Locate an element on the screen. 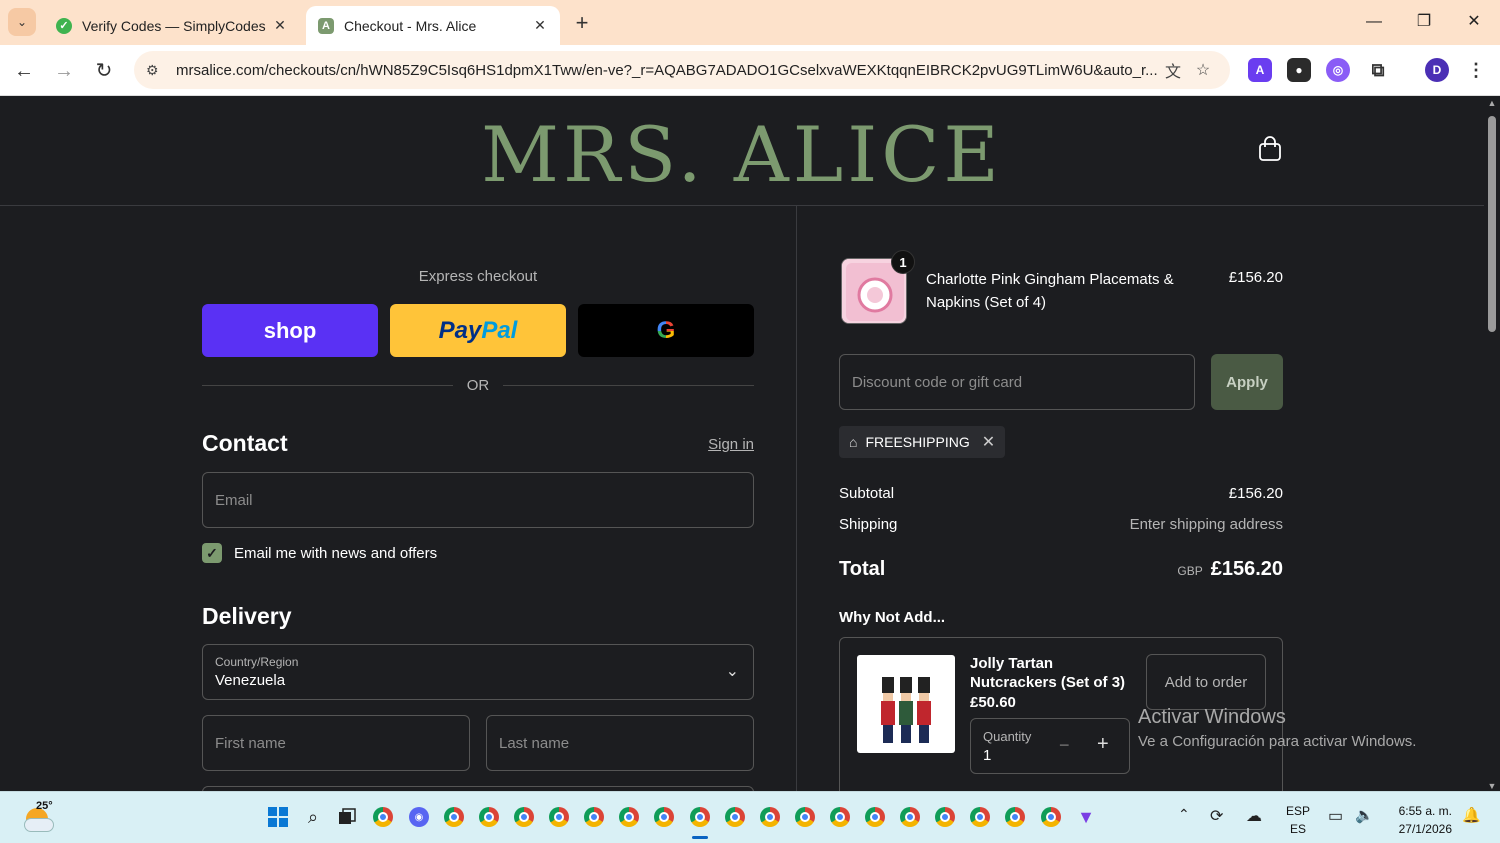  discount-field is located at coordinates (1017, 382).